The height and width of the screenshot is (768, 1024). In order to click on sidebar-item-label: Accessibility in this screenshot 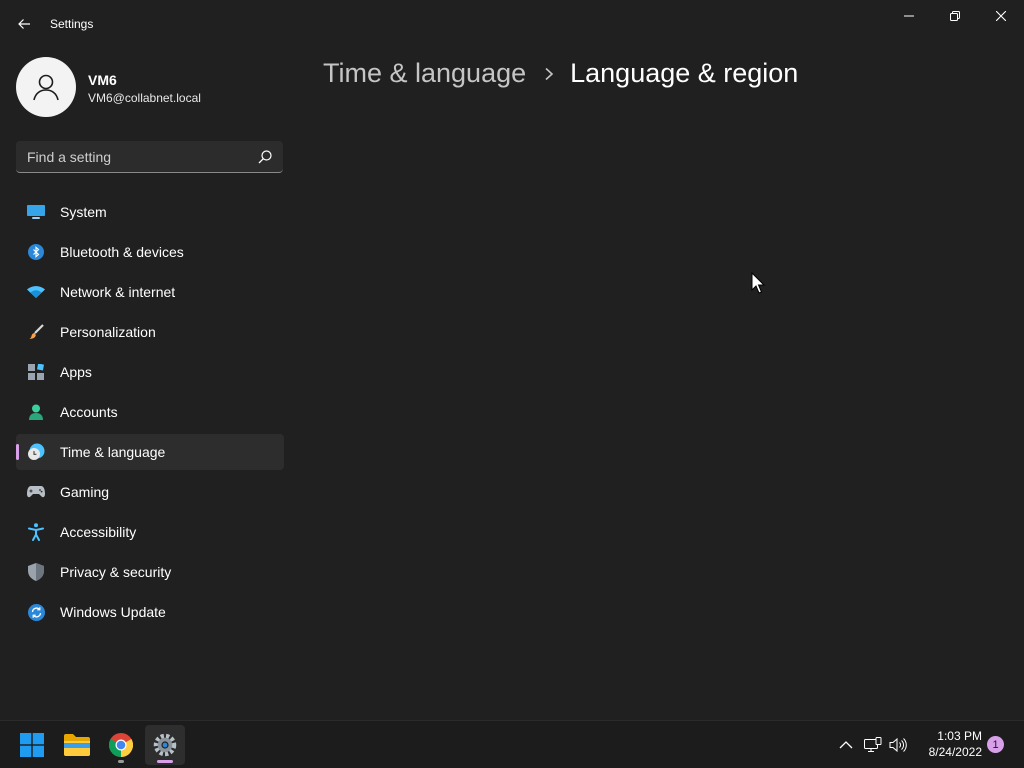, I will do `click(98, 532)`.